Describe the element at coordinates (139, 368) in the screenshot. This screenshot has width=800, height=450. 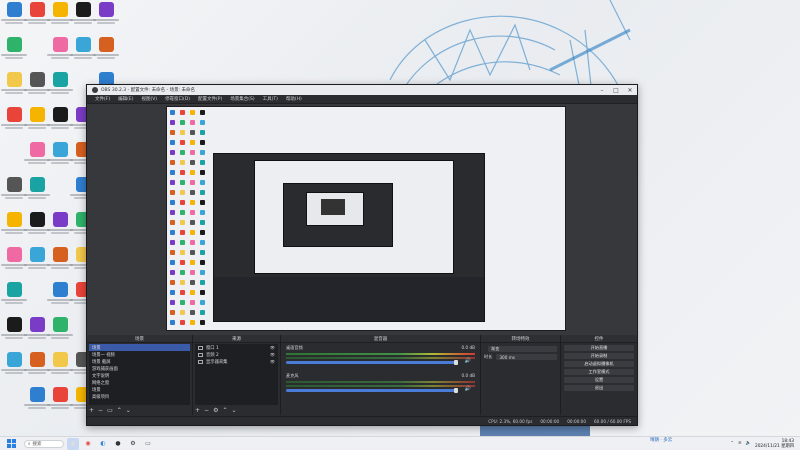
I see `scene-item: 游戏捕获画面` at that location.